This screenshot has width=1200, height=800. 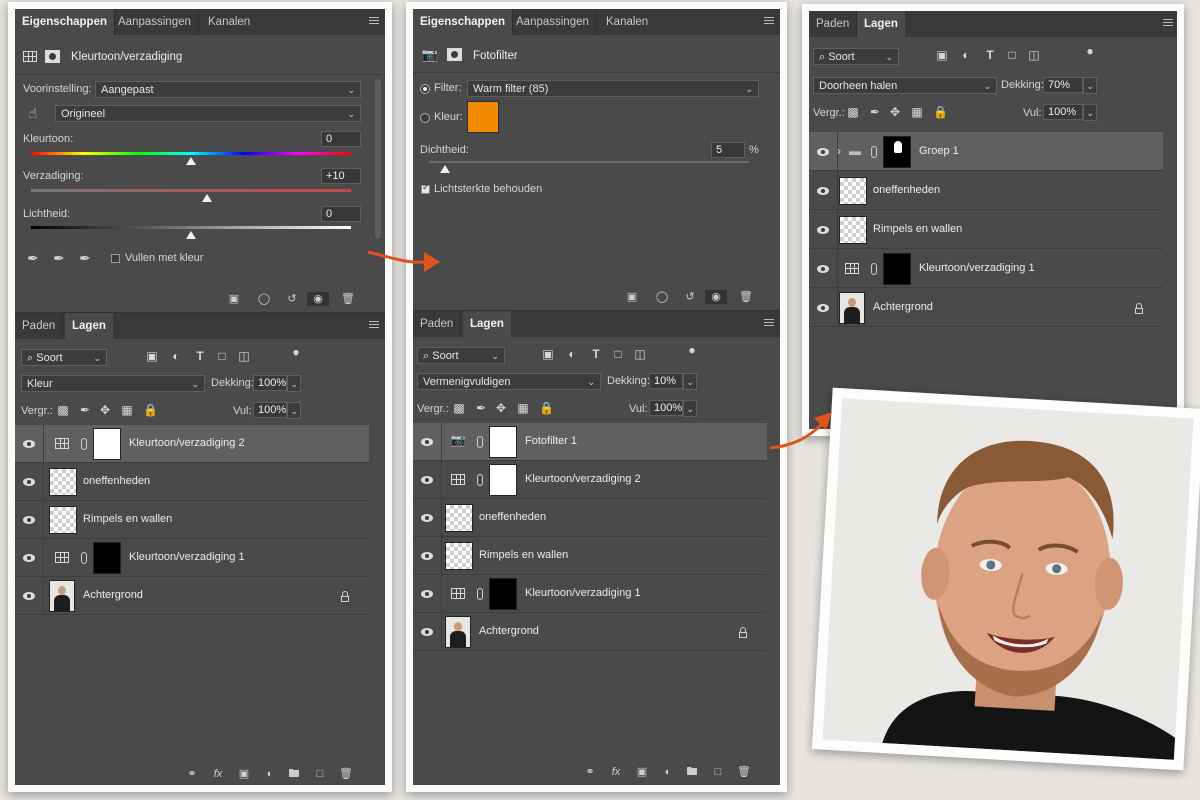 What do you see at coordinates (728, 150) in the screenshot?
I see `density-field: 5` at bounding box center [728, 150].